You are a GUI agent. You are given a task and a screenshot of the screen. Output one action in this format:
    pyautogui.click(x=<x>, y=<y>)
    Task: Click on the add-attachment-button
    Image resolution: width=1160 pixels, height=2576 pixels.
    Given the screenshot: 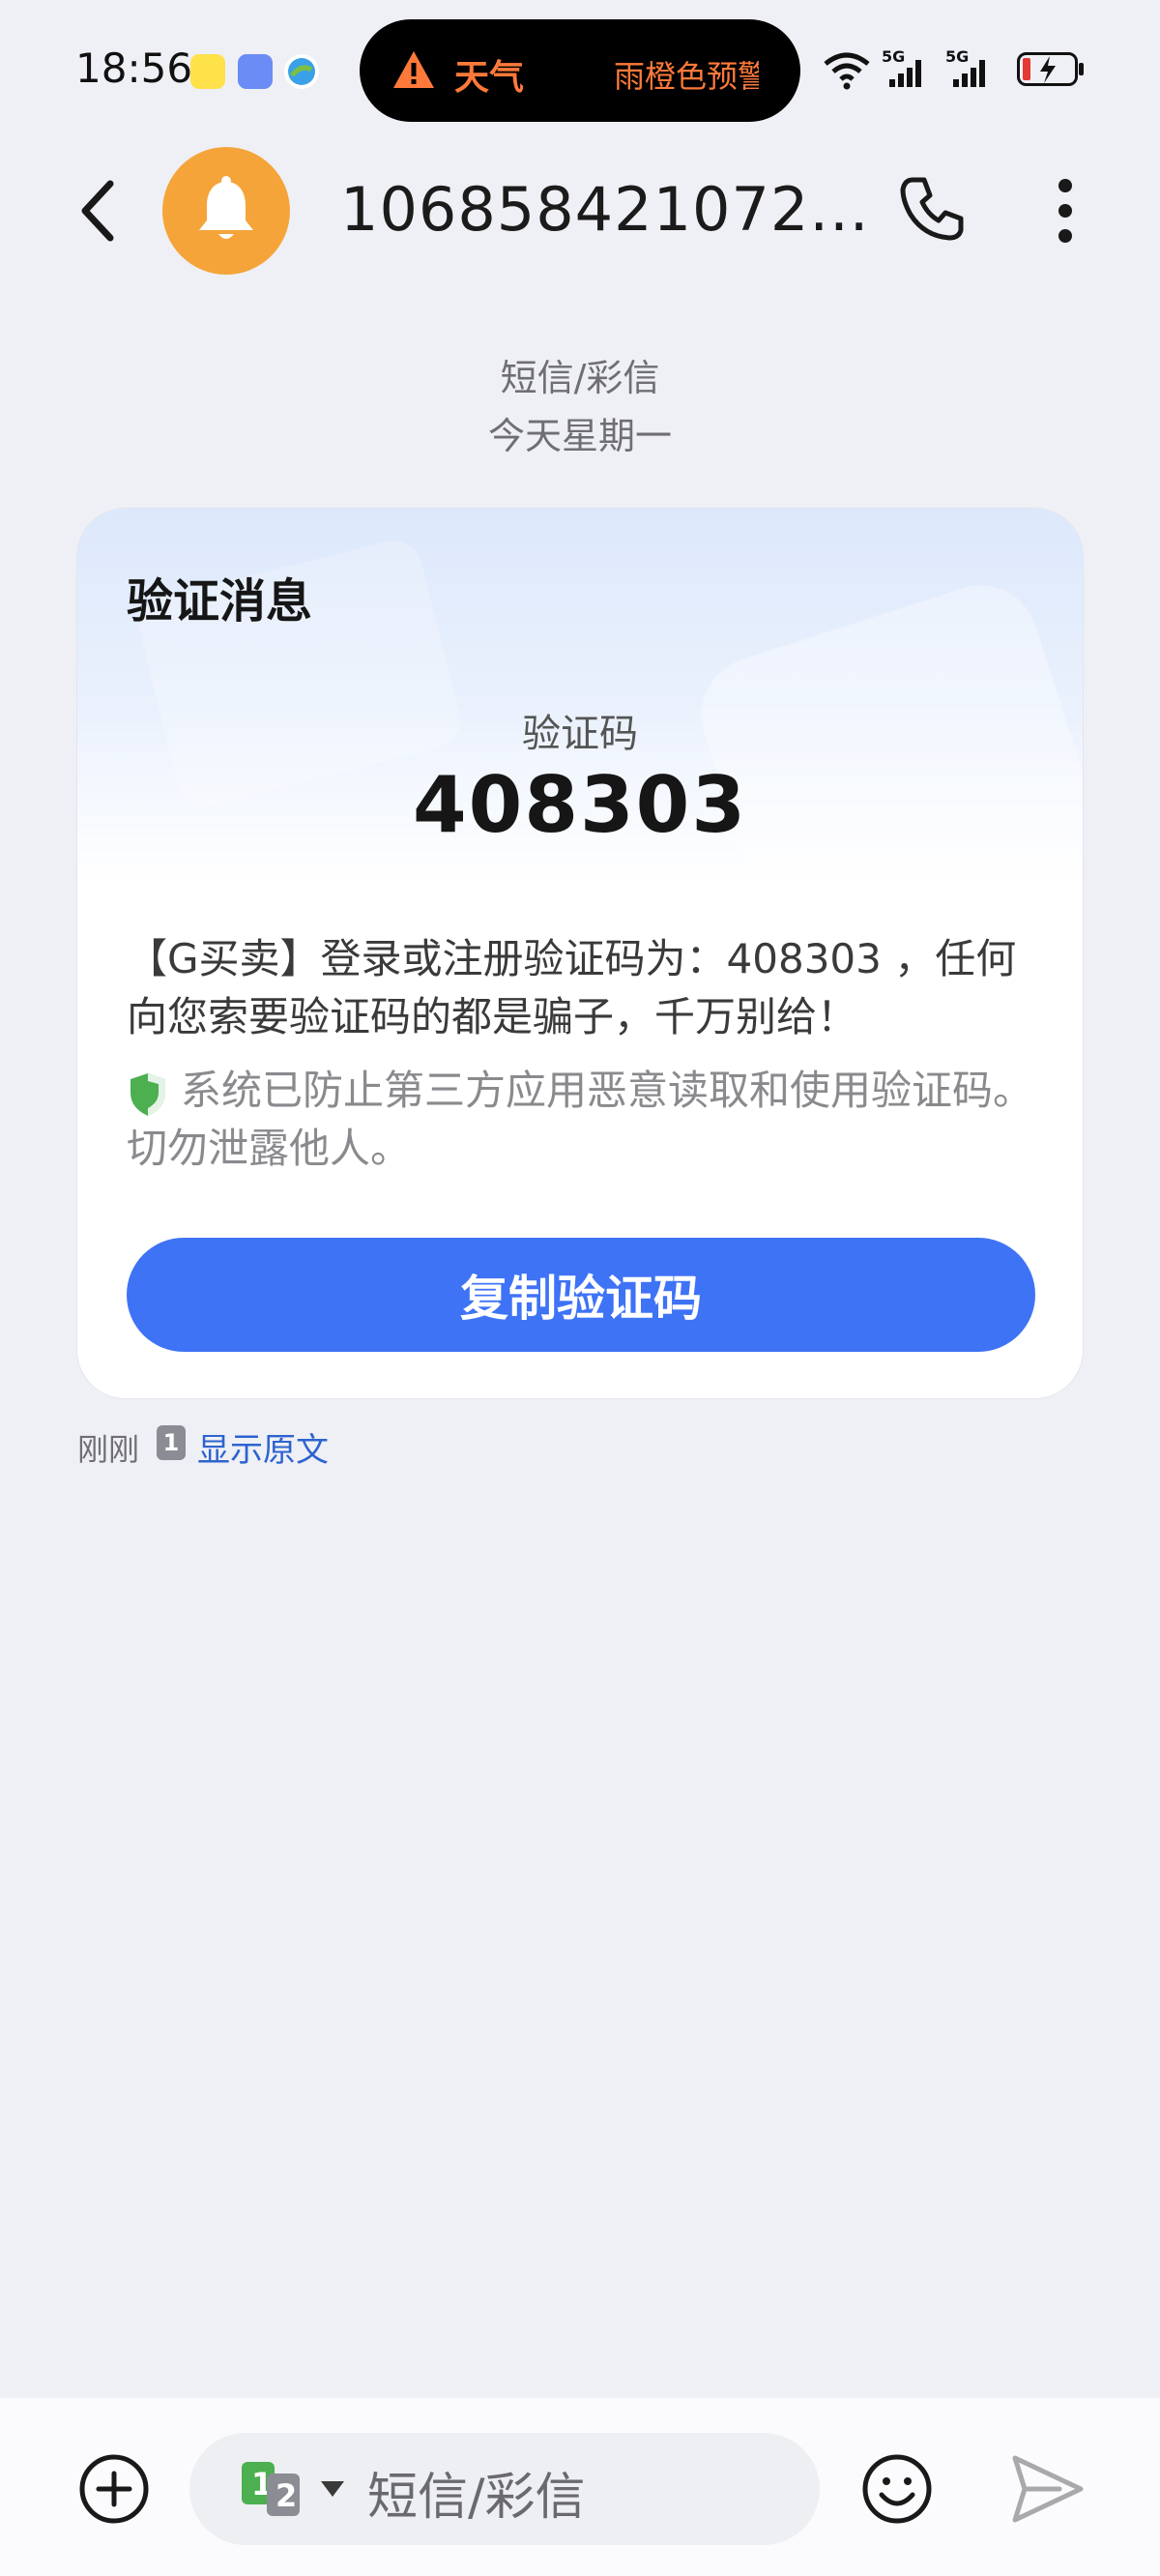 What is the action you would take?
    pyautogui.click(x=114, y=2491)
    